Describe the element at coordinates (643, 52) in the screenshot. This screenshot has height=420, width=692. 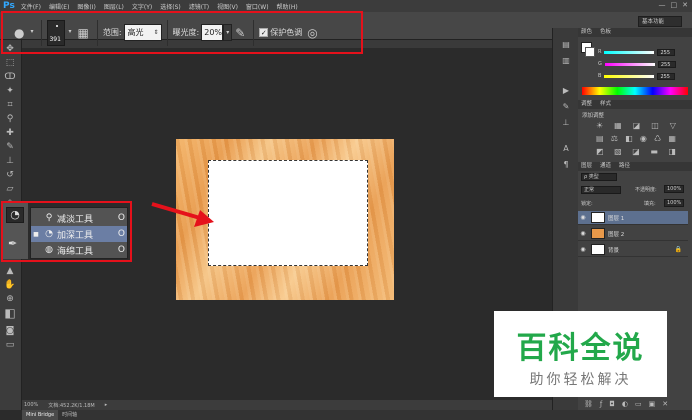
I see `slider-red: R 255` at that location.